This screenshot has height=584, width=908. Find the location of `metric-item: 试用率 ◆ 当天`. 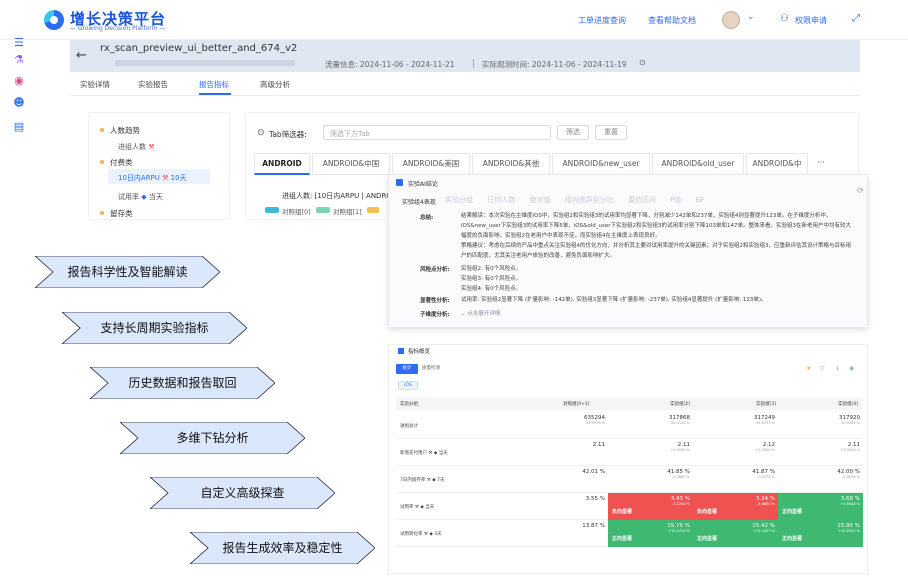

metric-item: 试用率 ◆ 当天 is located at coordinates (140, 197).